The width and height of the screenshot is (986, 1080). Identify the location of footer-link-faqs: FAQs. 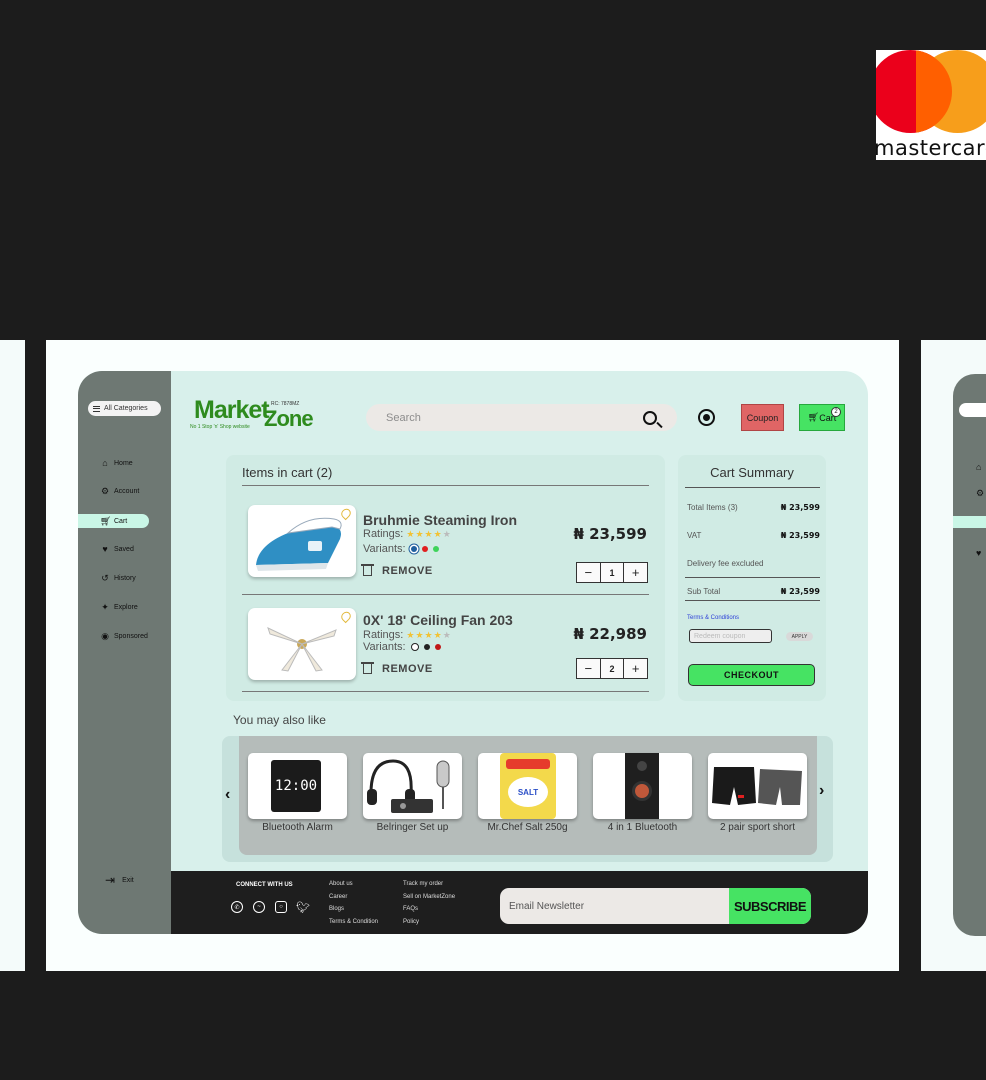
(429, 909).